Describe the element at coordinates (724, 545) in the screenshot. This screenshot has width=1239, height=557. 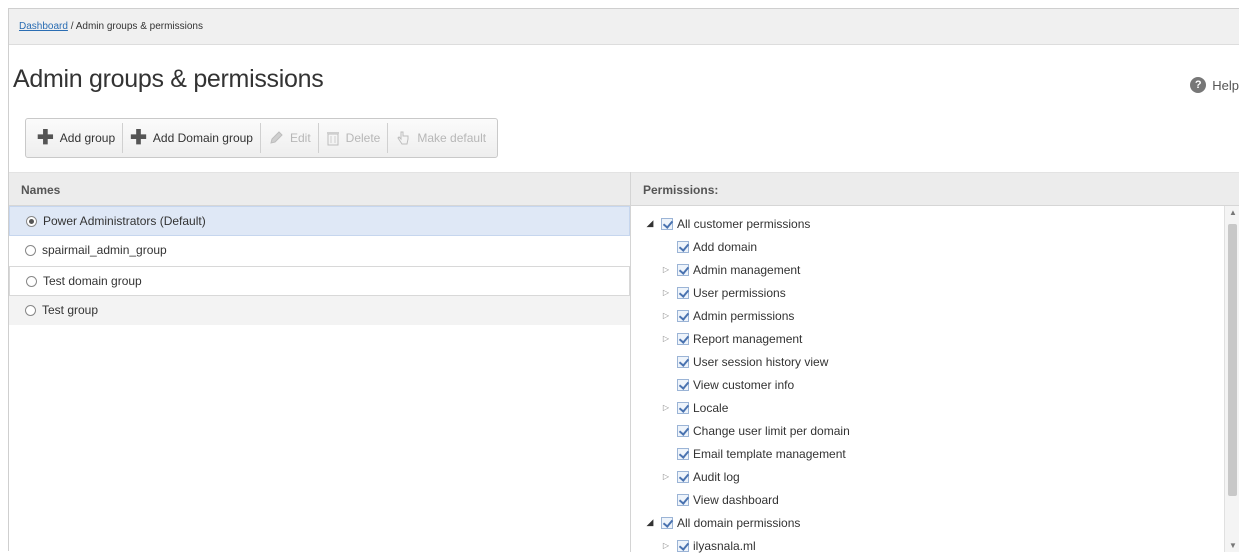
I see `permission-label: ilyasnala.ml` at that location.